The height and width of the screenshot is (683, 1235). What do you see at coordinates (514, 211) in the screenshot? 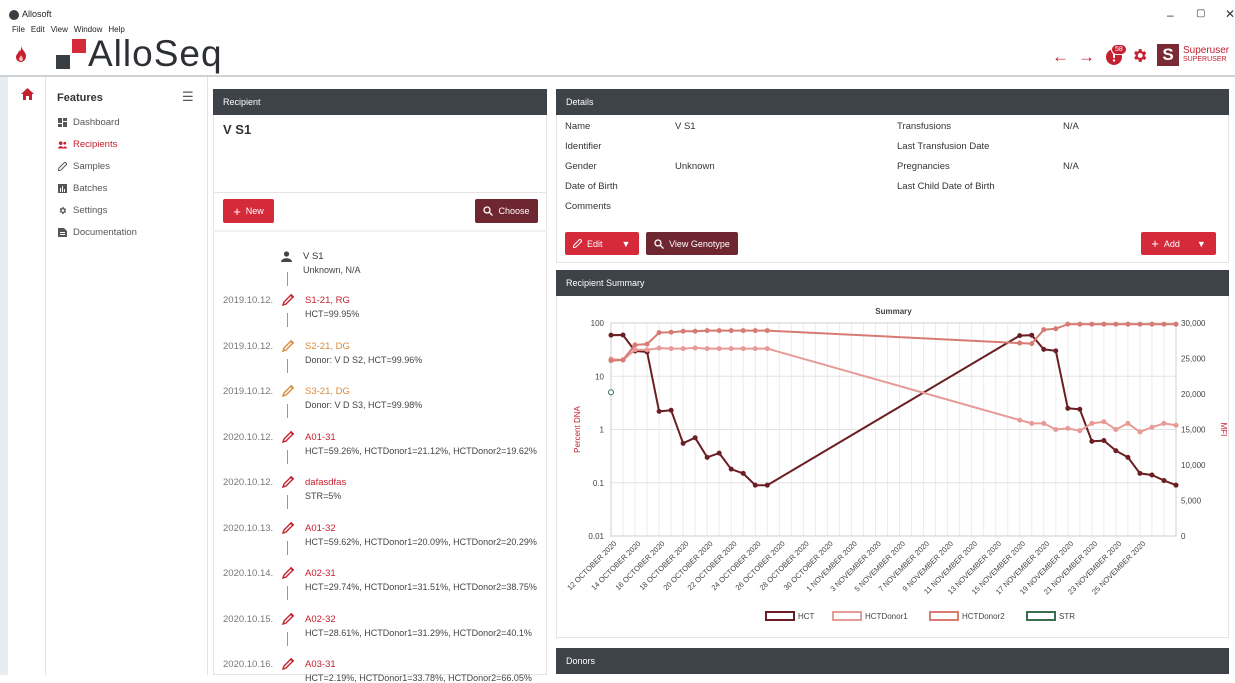
I see `choose-button-label: Choose` at bounding box center [514, 211].